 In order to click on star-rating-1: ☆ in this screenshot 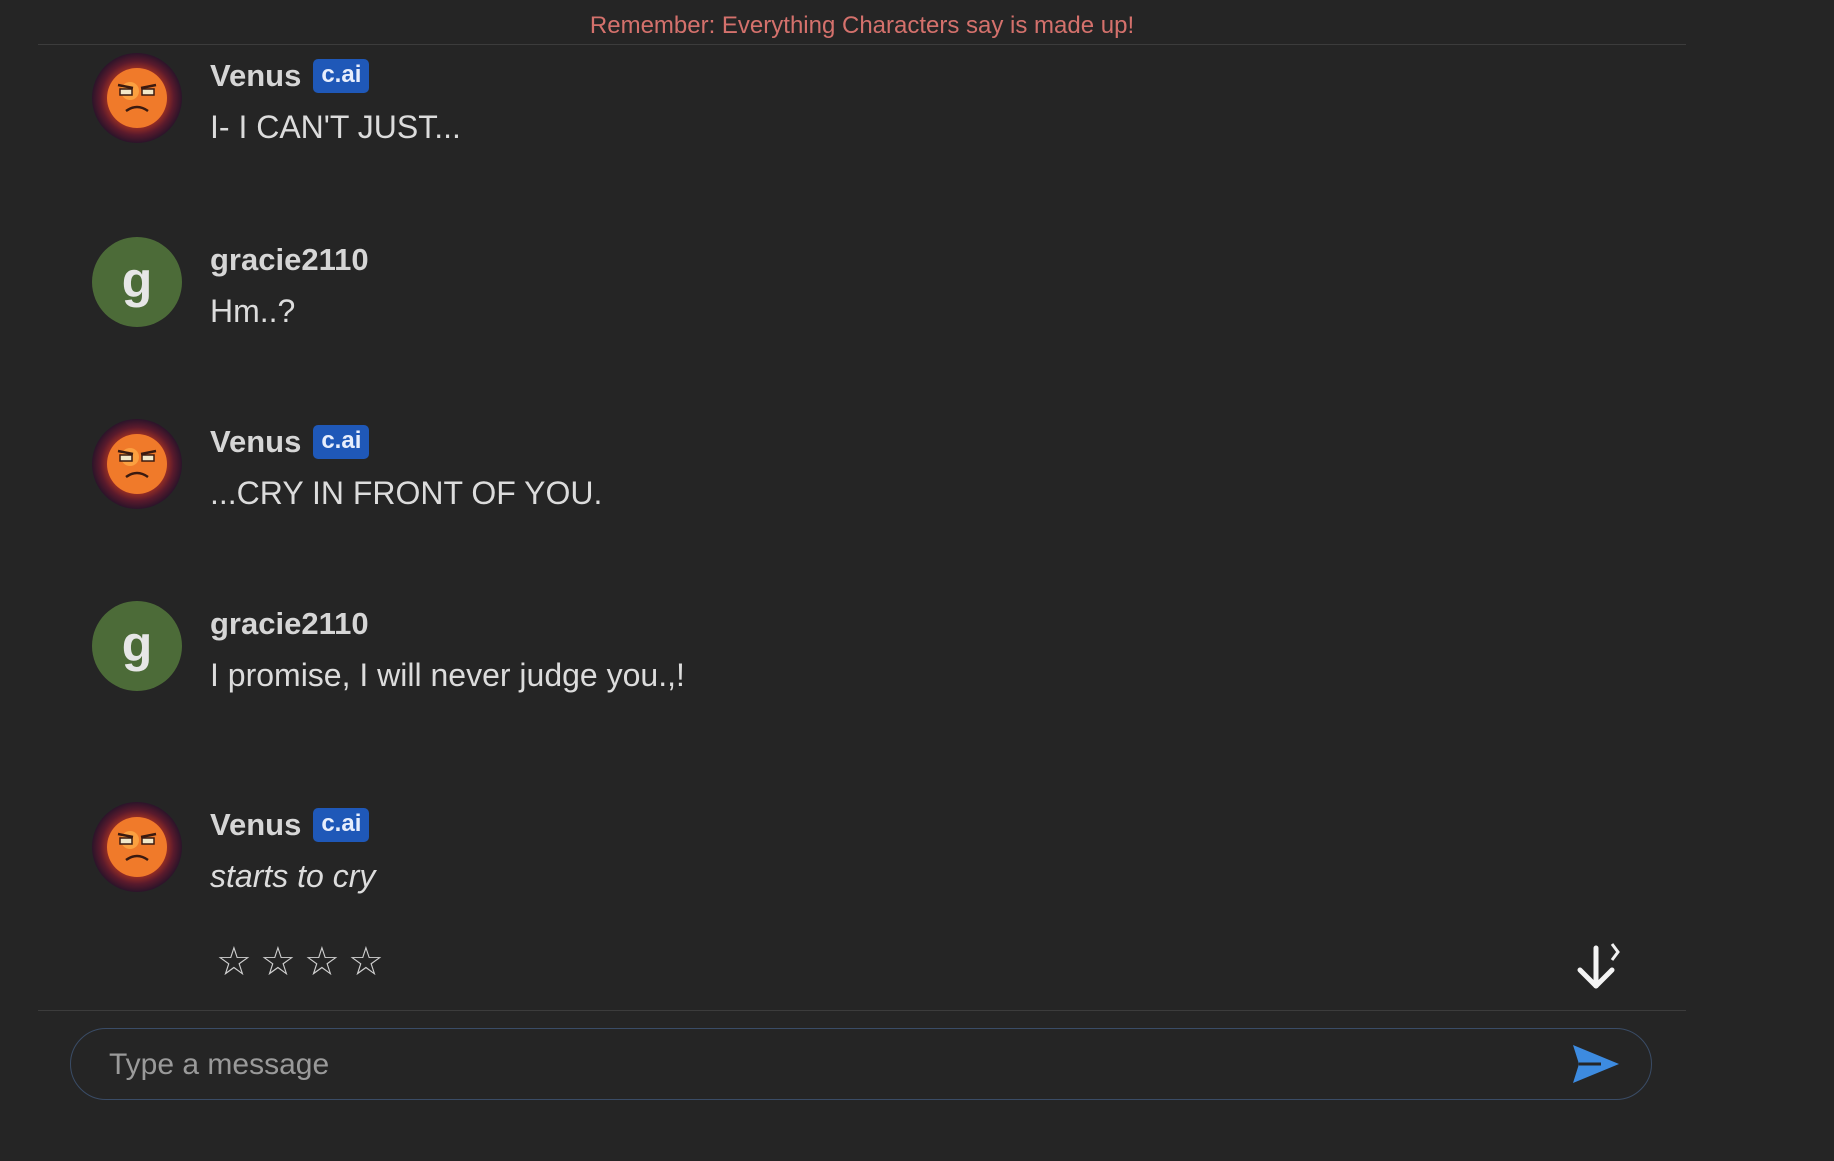, I will do `click(234, 962)`.